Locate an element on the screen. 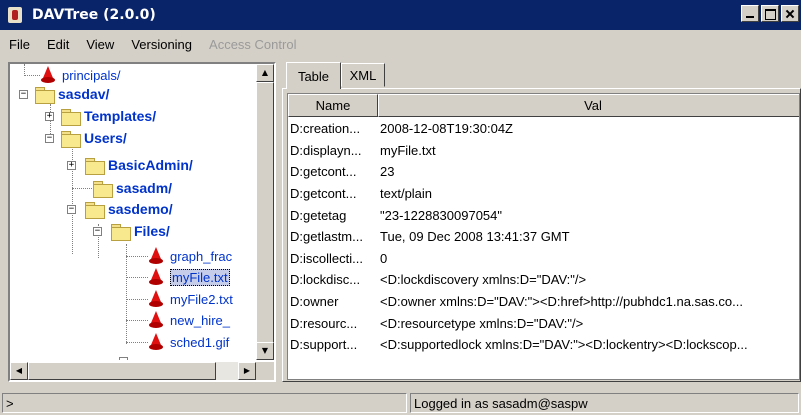 The image size is (801, 415). tree-item-label: principals/ is located at coordinates (91, 75).